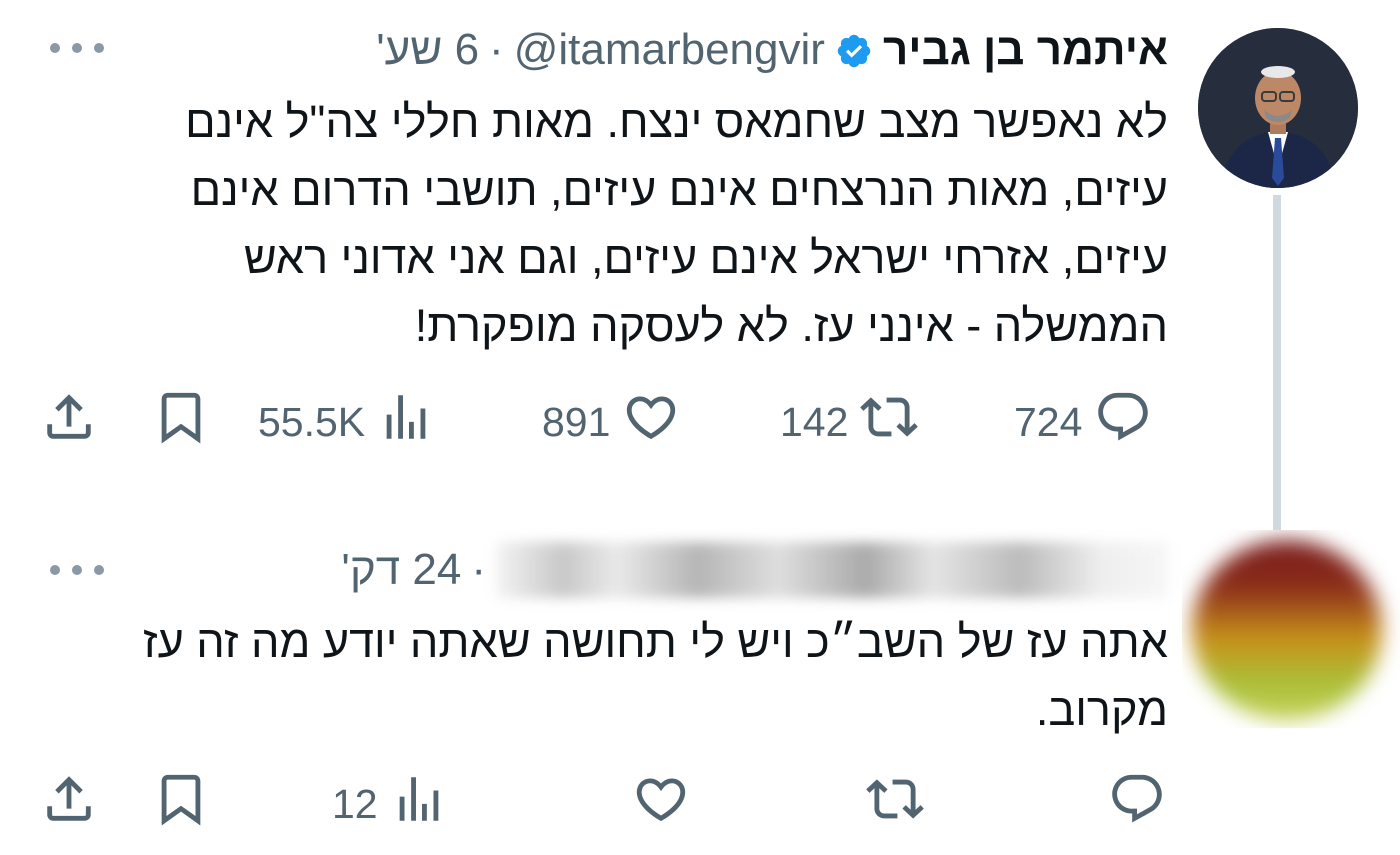 The width and height of the screenshot is (1400, 855). I want to click on tweet-timestamp: 6 שע', so click(427, 50).